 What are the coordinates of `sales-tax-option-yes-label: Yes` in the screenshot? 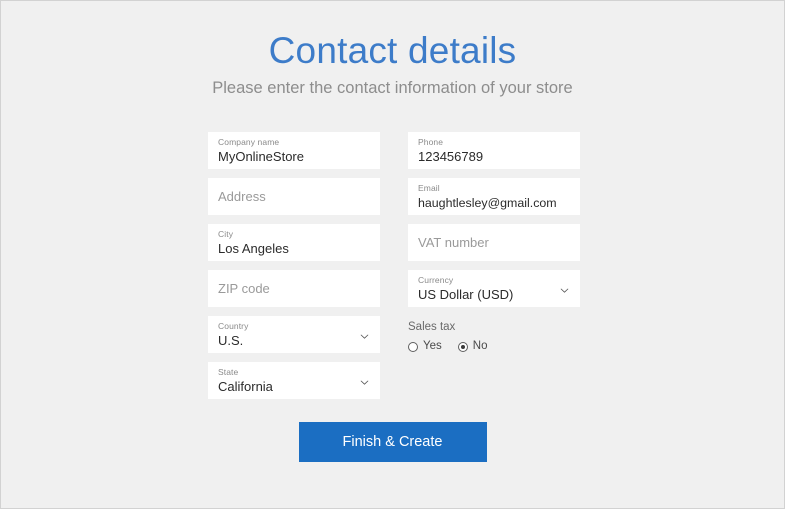 It's located at (432, 346).